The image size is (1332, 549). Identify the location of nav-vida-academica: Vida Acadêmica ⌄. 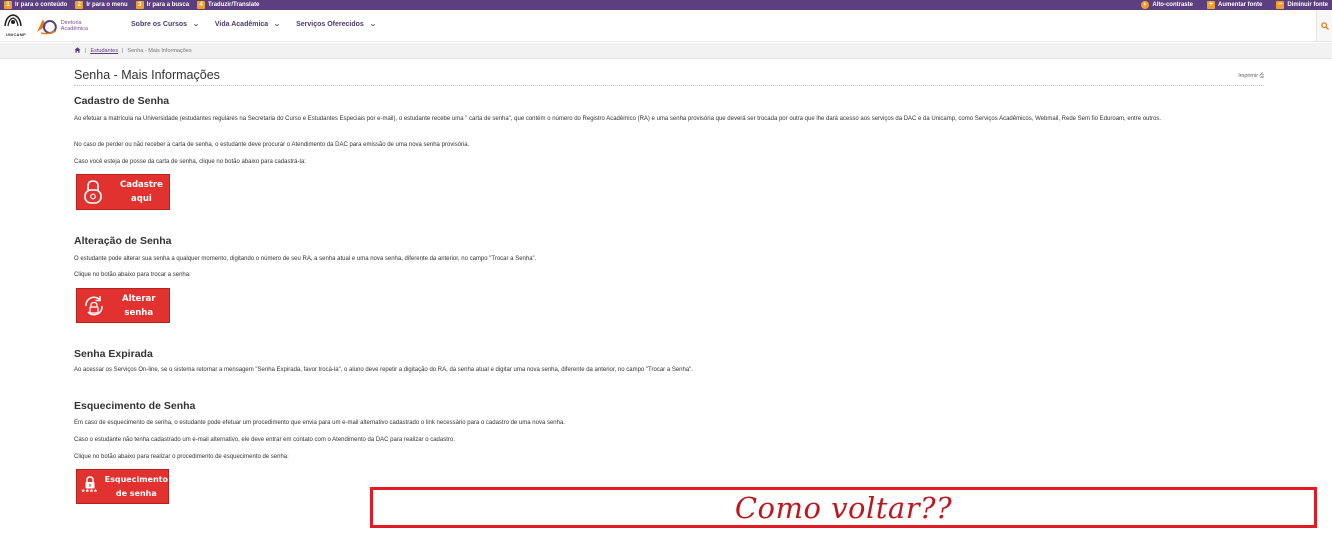
(247, 24).